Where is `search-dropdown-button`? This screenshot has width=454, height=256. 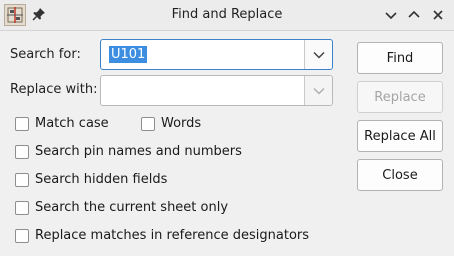 search-dropdown-button is located at coordinates (318, 54).